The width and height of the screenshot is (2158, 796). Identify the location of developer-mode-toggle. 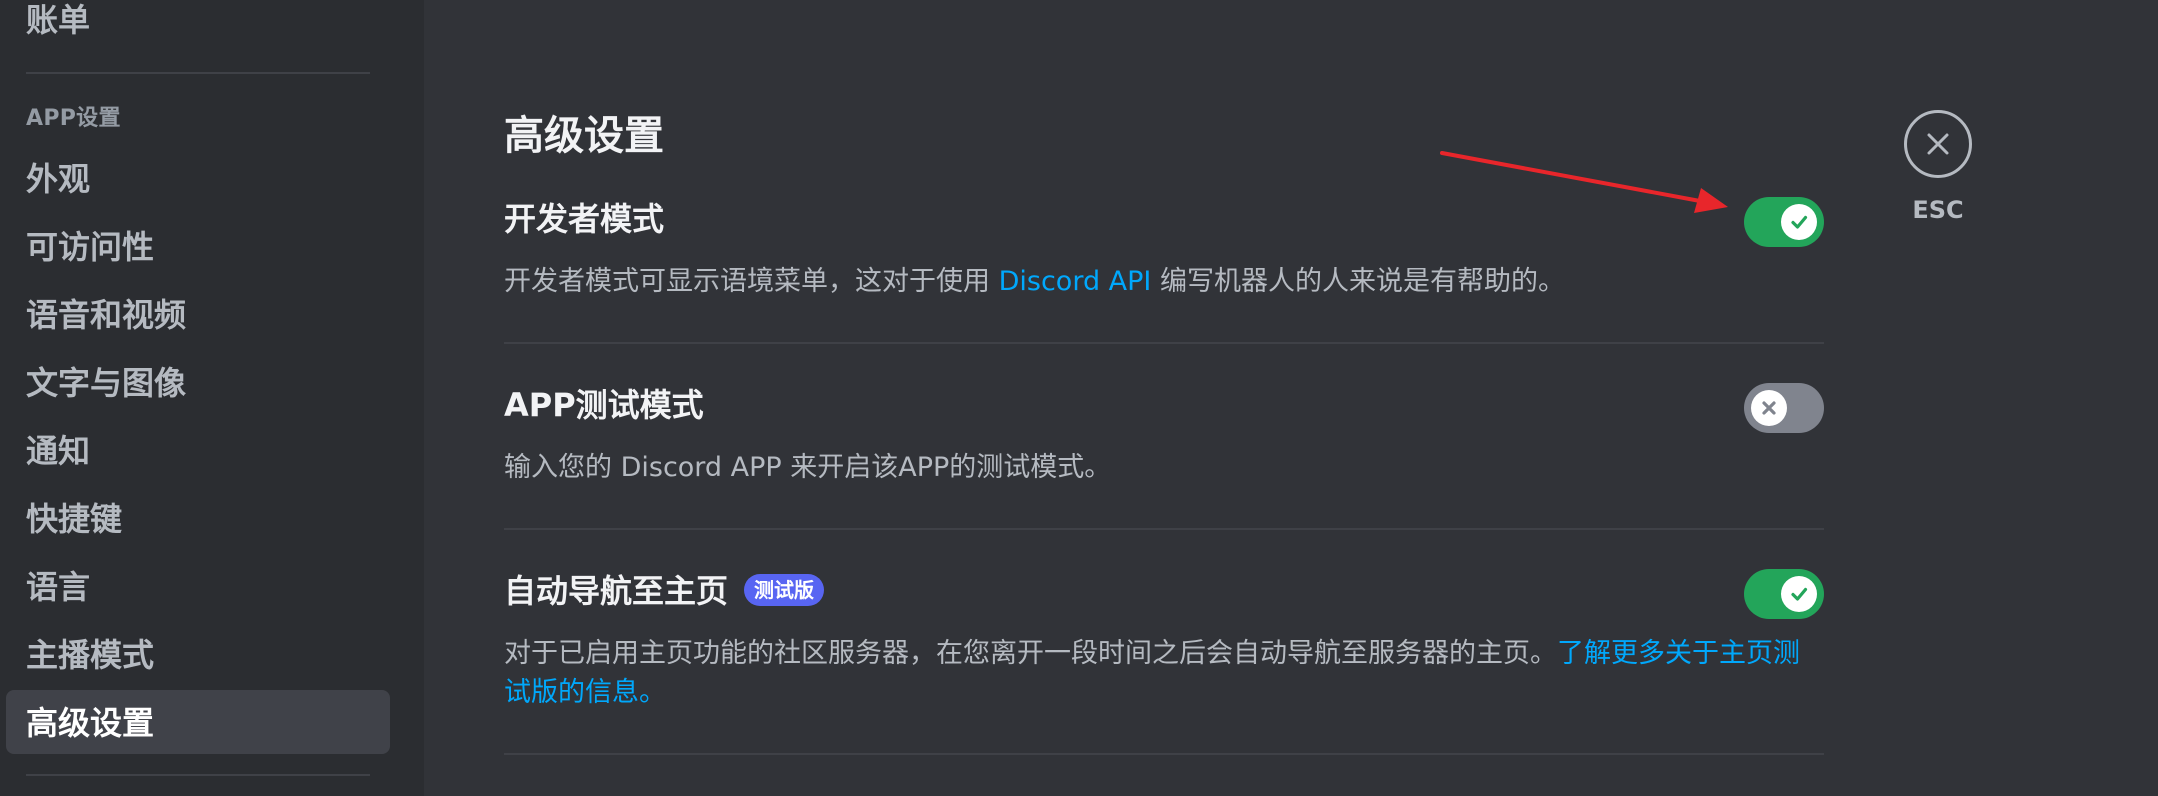
(1784, 222).